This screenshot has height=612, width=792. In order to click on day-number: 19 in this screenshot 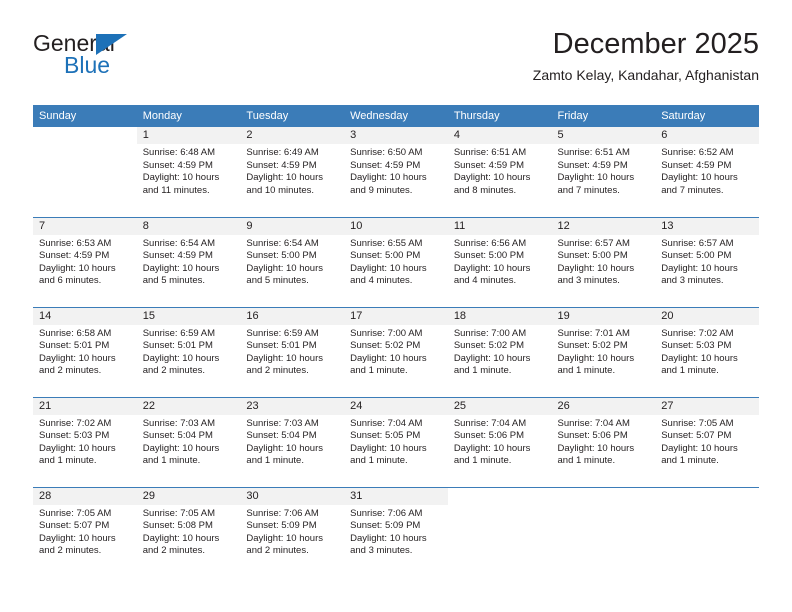, I will do `click(603, 316)`.